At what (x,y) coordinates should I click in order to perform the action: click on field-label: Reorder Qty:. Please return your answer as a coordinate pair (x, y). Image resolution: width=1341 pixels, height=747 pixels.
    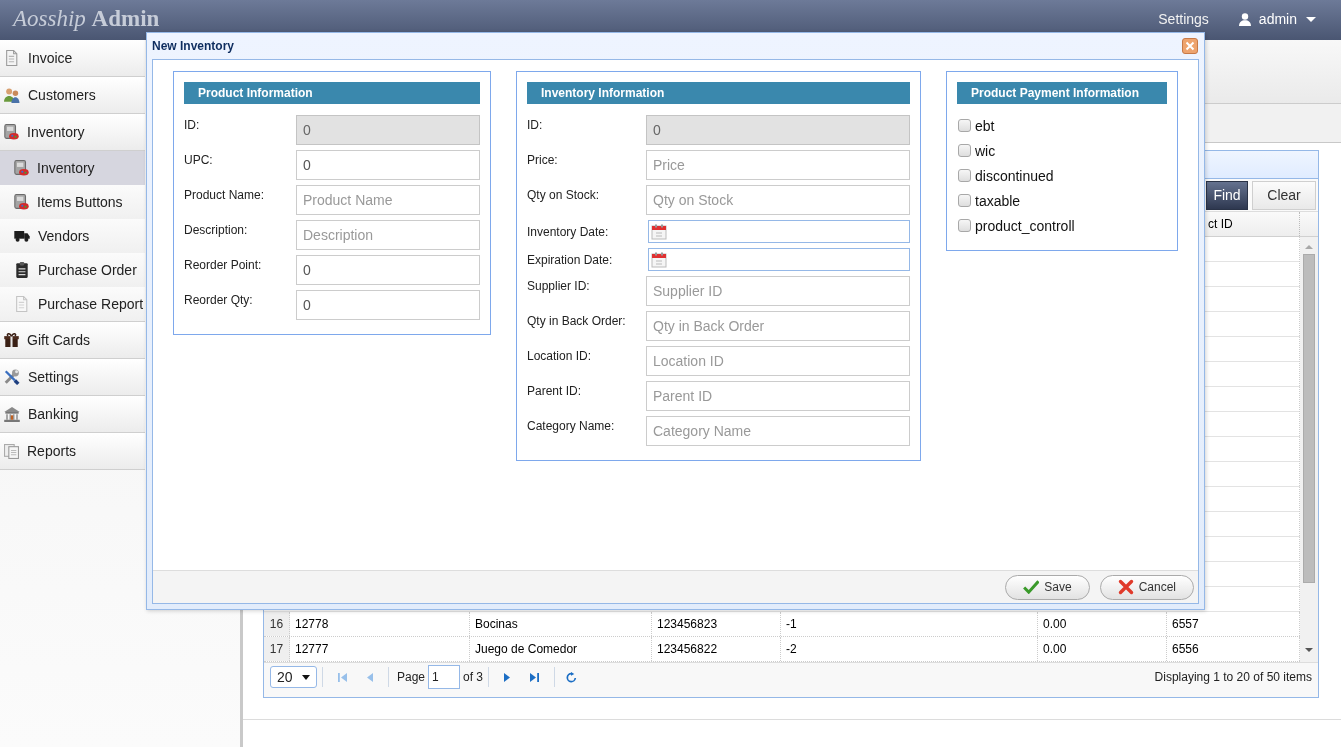
    Looking at the image, I should click on (219, 299).